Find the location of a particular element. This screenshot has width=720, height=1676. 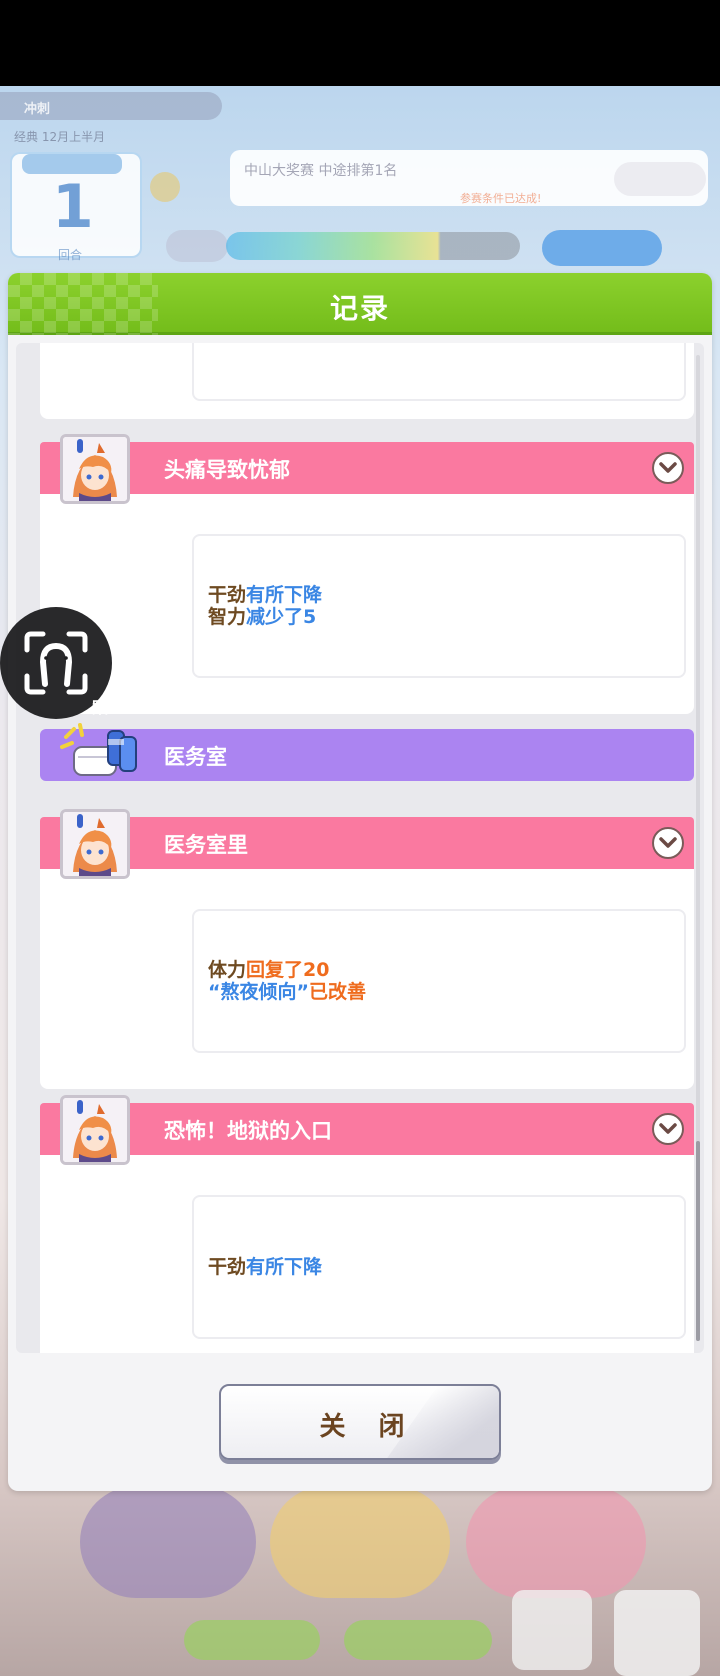

bg-goal-badge-icon is located at coordinates (165, 187).